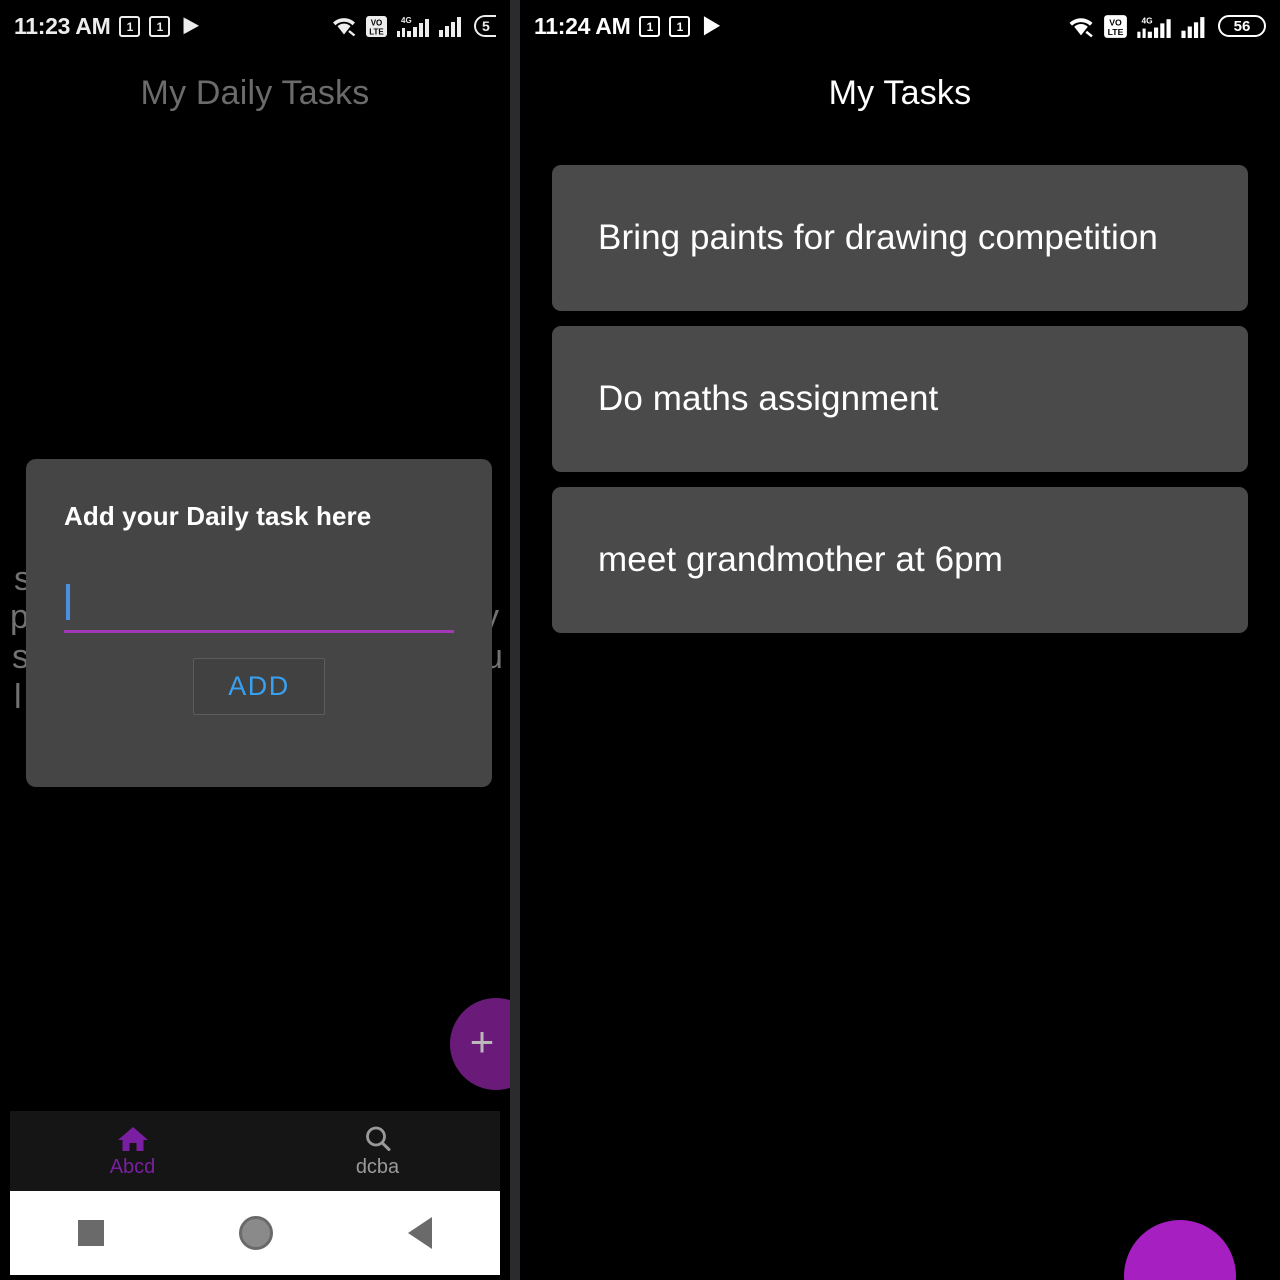  What do you see at coordinates (377, 1166) in the screenshot?
I see `nav-label-search: dcba` at bounding box center [377, 1166].